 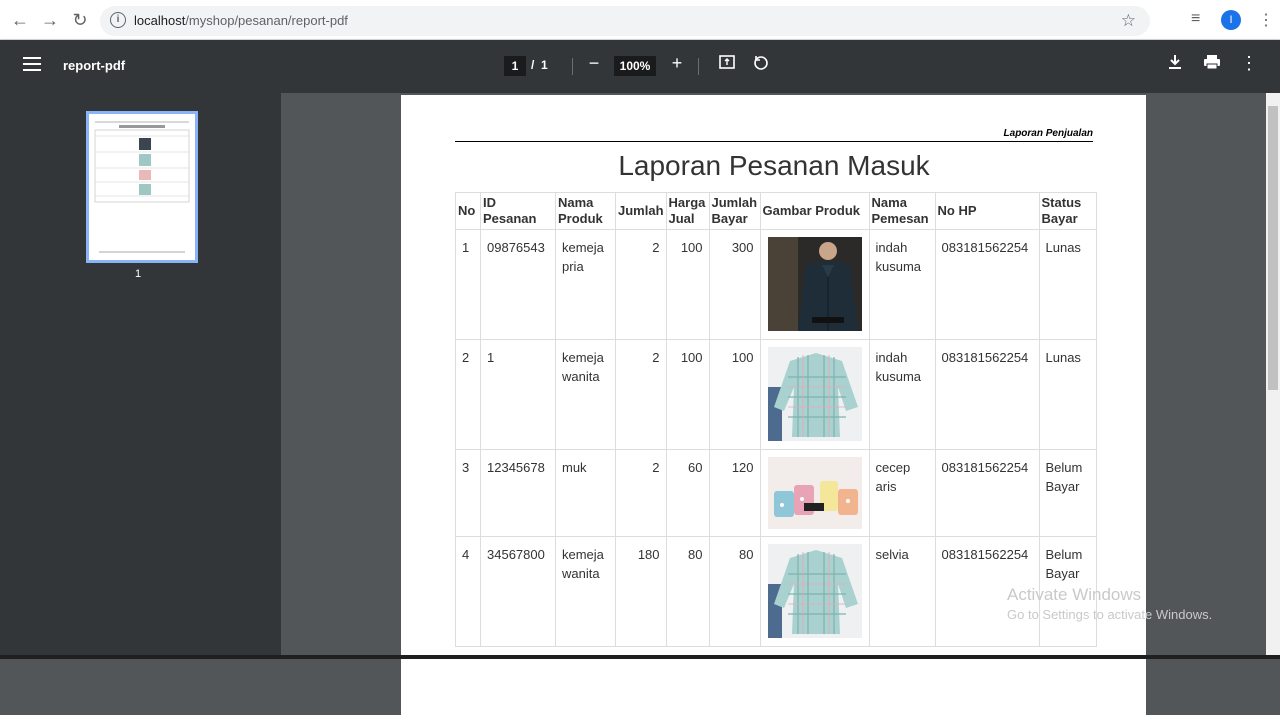 I want to click on url-bar: i localhost/myshop/pesanan/report-pdf ☆, so click(x=625, y=21).